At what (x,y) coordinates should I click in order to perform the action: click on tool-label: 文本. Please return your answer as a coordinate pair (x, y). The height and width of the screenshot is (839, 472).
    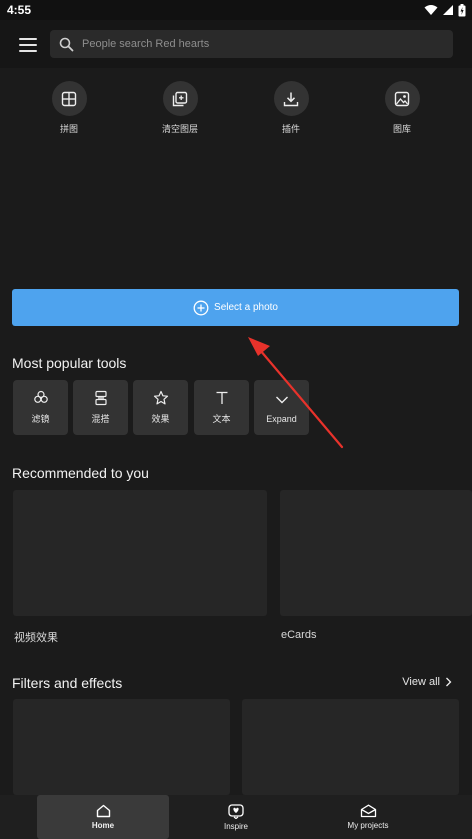
    Looking at the image, I should click on (221, 419).